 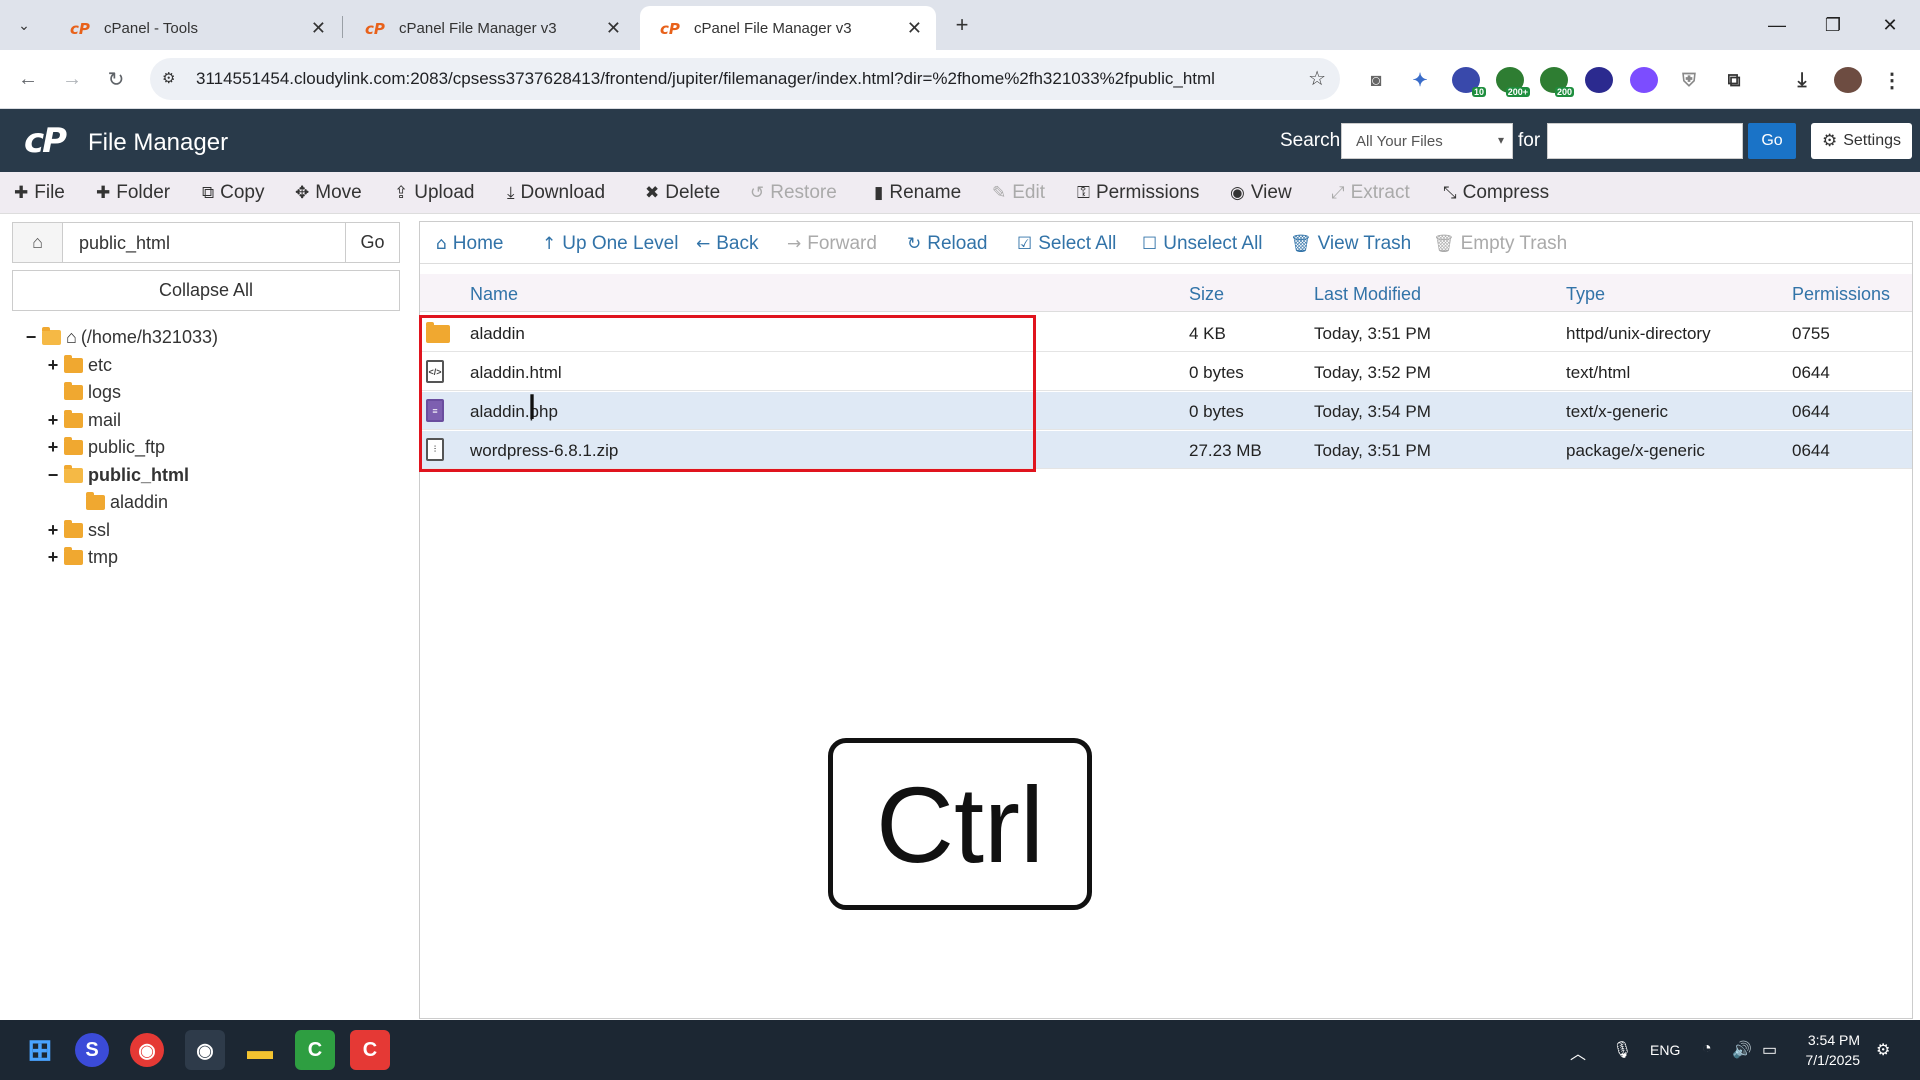 I want to click on bookmark-star-icon: ☆, so click(x=1317, y=78).